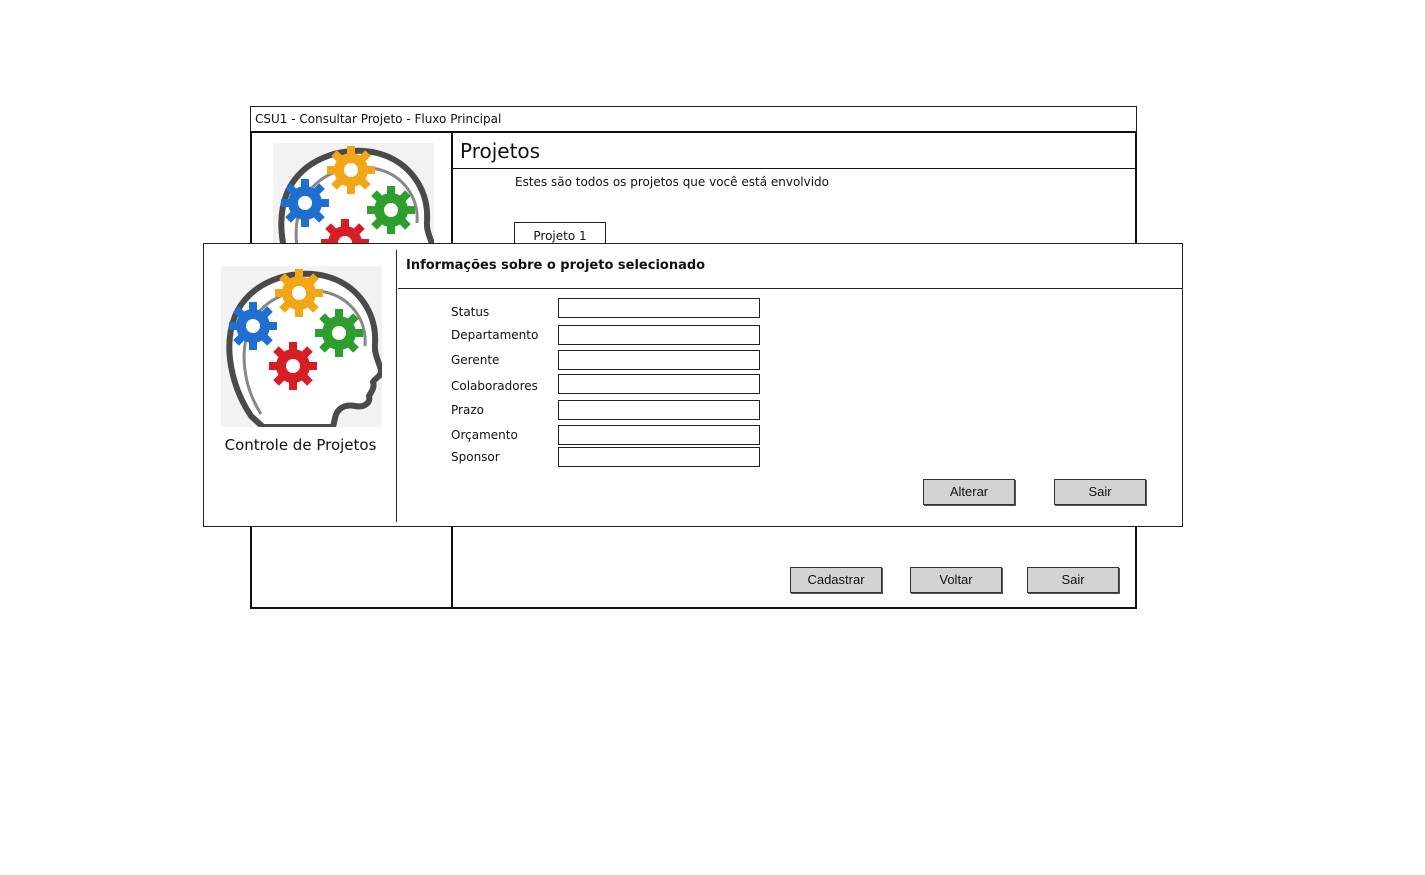 The height and width of the screenshot is (875, 1425). I want to click on sponsor-field, so click(659, 457).